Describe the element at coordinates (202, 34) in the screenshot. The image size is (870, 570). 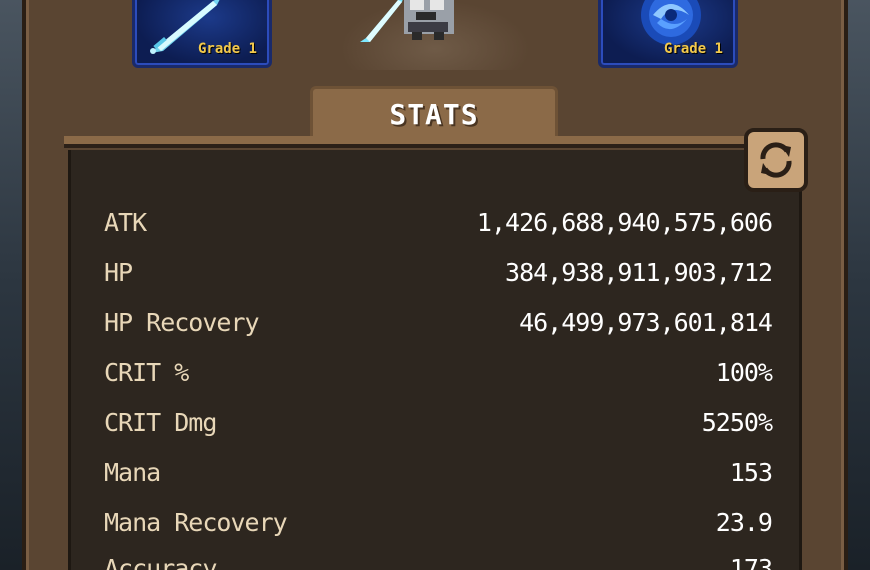
I see `weapon-slot: Grade 1` at that location.